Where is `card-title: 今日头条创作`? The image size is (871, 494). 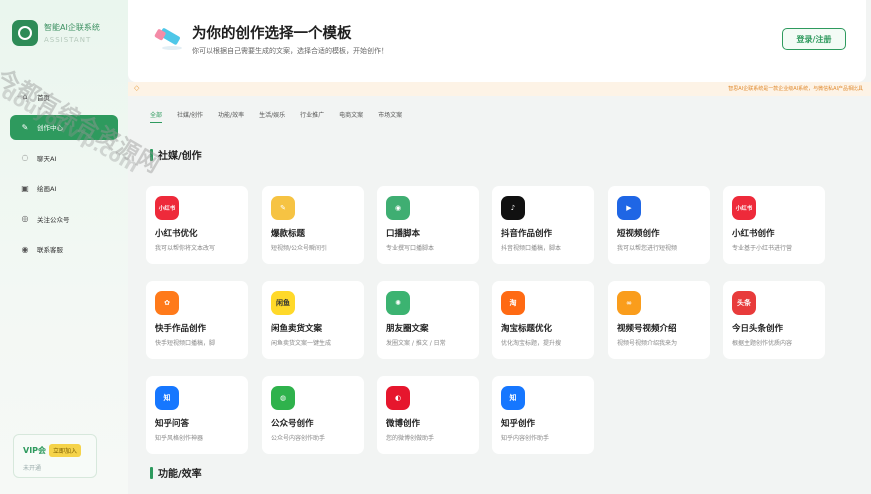 card-title: 今日头条创作 is located at coordinates (758, 329).